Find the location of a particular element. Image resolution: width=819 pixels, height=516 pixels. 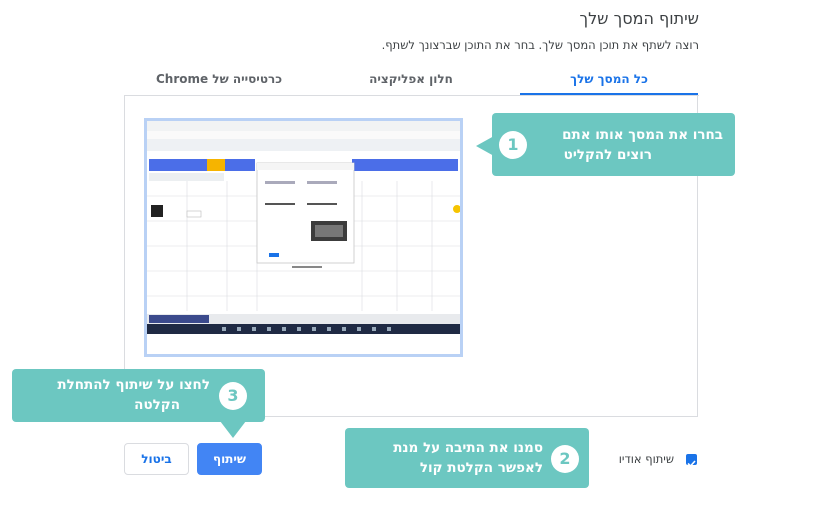

callout-check-audio: סמנו את התיבה על מנת לאפשר הקלטת קול 2 is located at coordinates (467, 458).